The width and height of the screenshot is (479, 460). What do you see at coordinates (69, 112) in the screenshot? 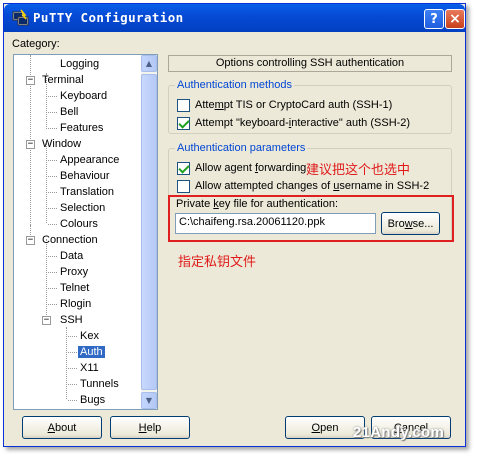
I see `tree-item-bell: Bell` at bounding box center [69, 112].